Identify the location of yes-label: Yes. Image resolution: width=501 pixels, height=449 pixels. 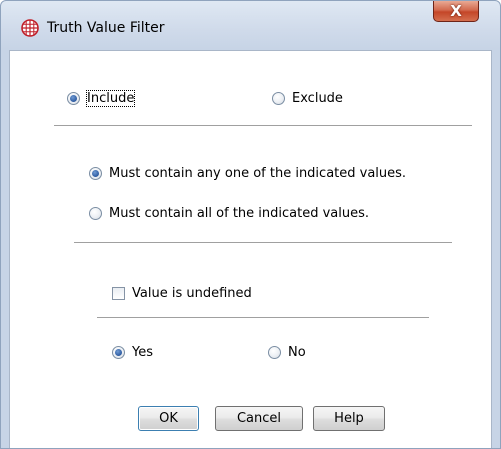
(142, 352).